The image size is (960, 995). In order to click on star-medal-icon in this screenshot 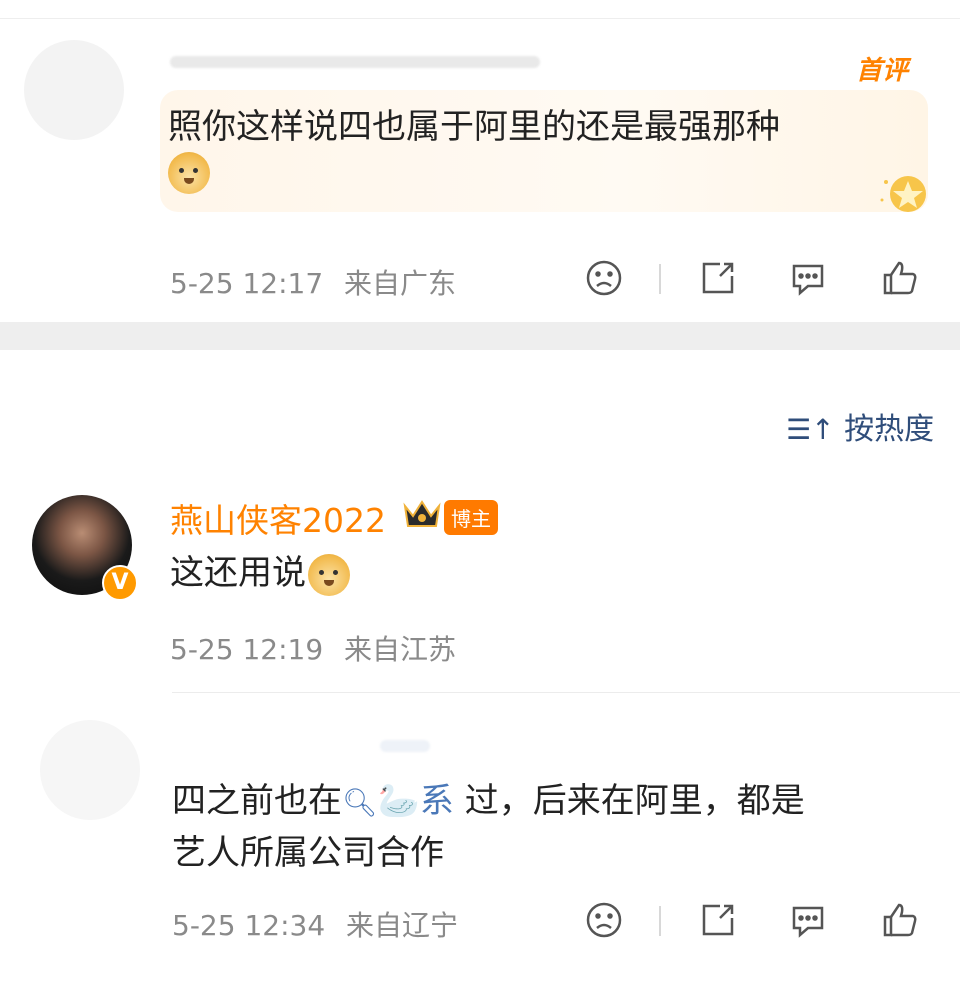, I will do `click(903, 195)`.